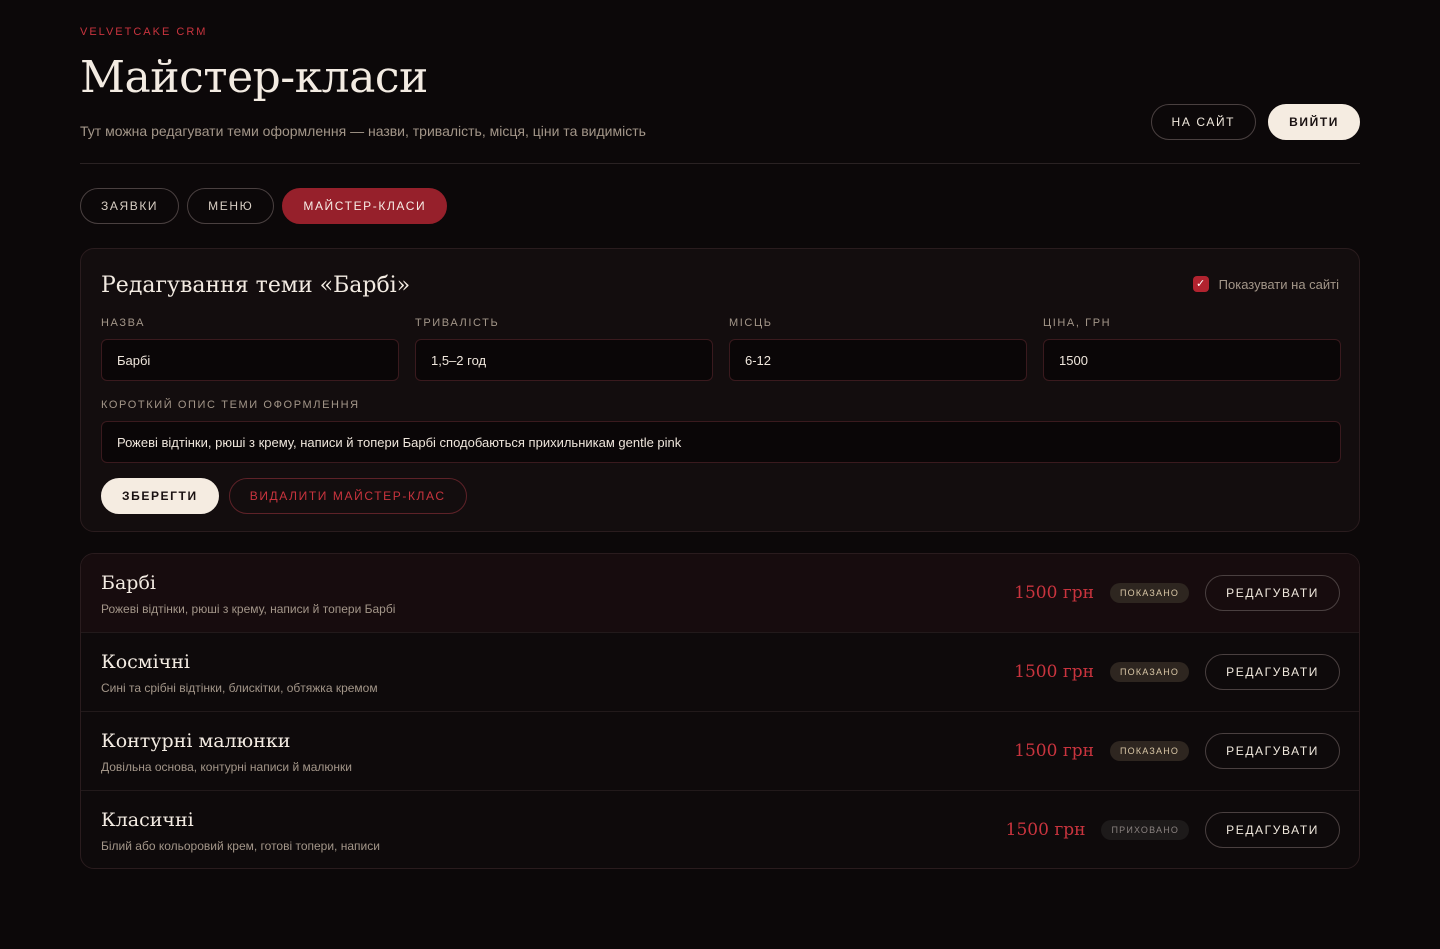 This screenshot has width=1440, height=949. I want to click on checkbox-checked-icon: ✓, so click(1200, 284).